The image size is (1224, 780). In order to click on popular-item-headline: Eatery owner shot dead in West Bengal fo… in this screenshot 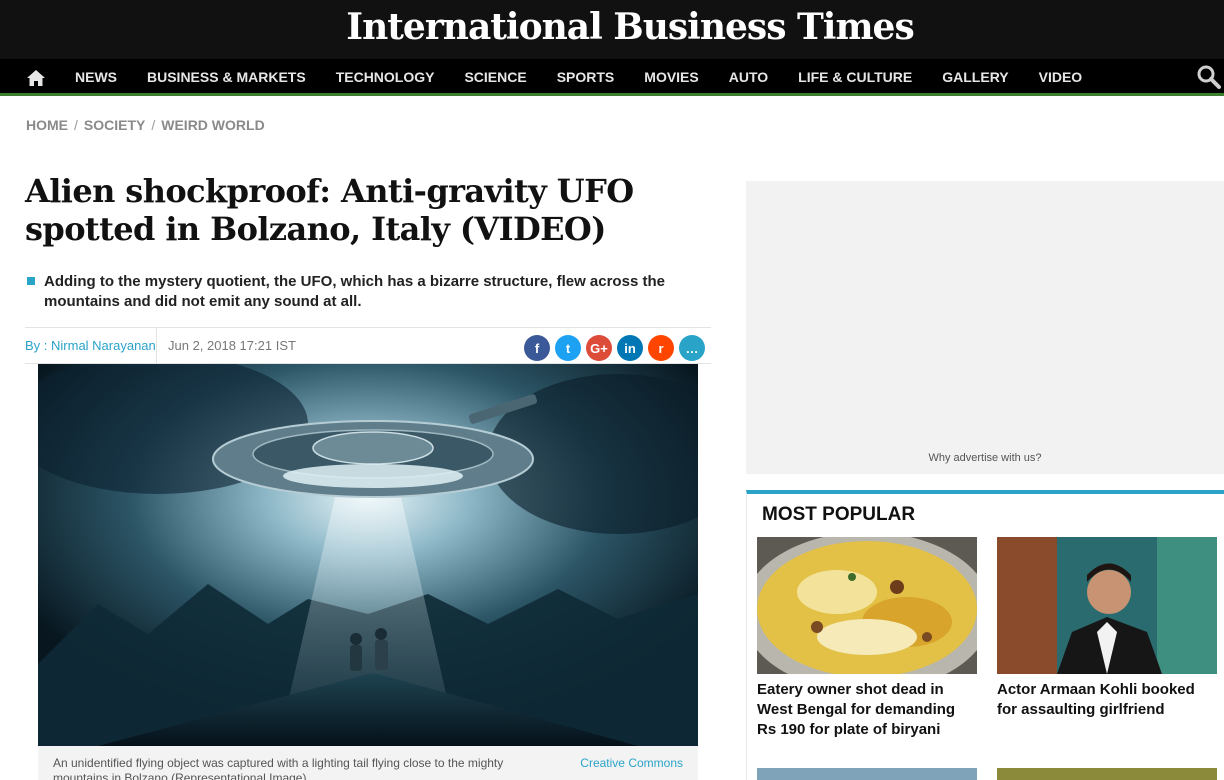, I will do `click(856, 709)`.